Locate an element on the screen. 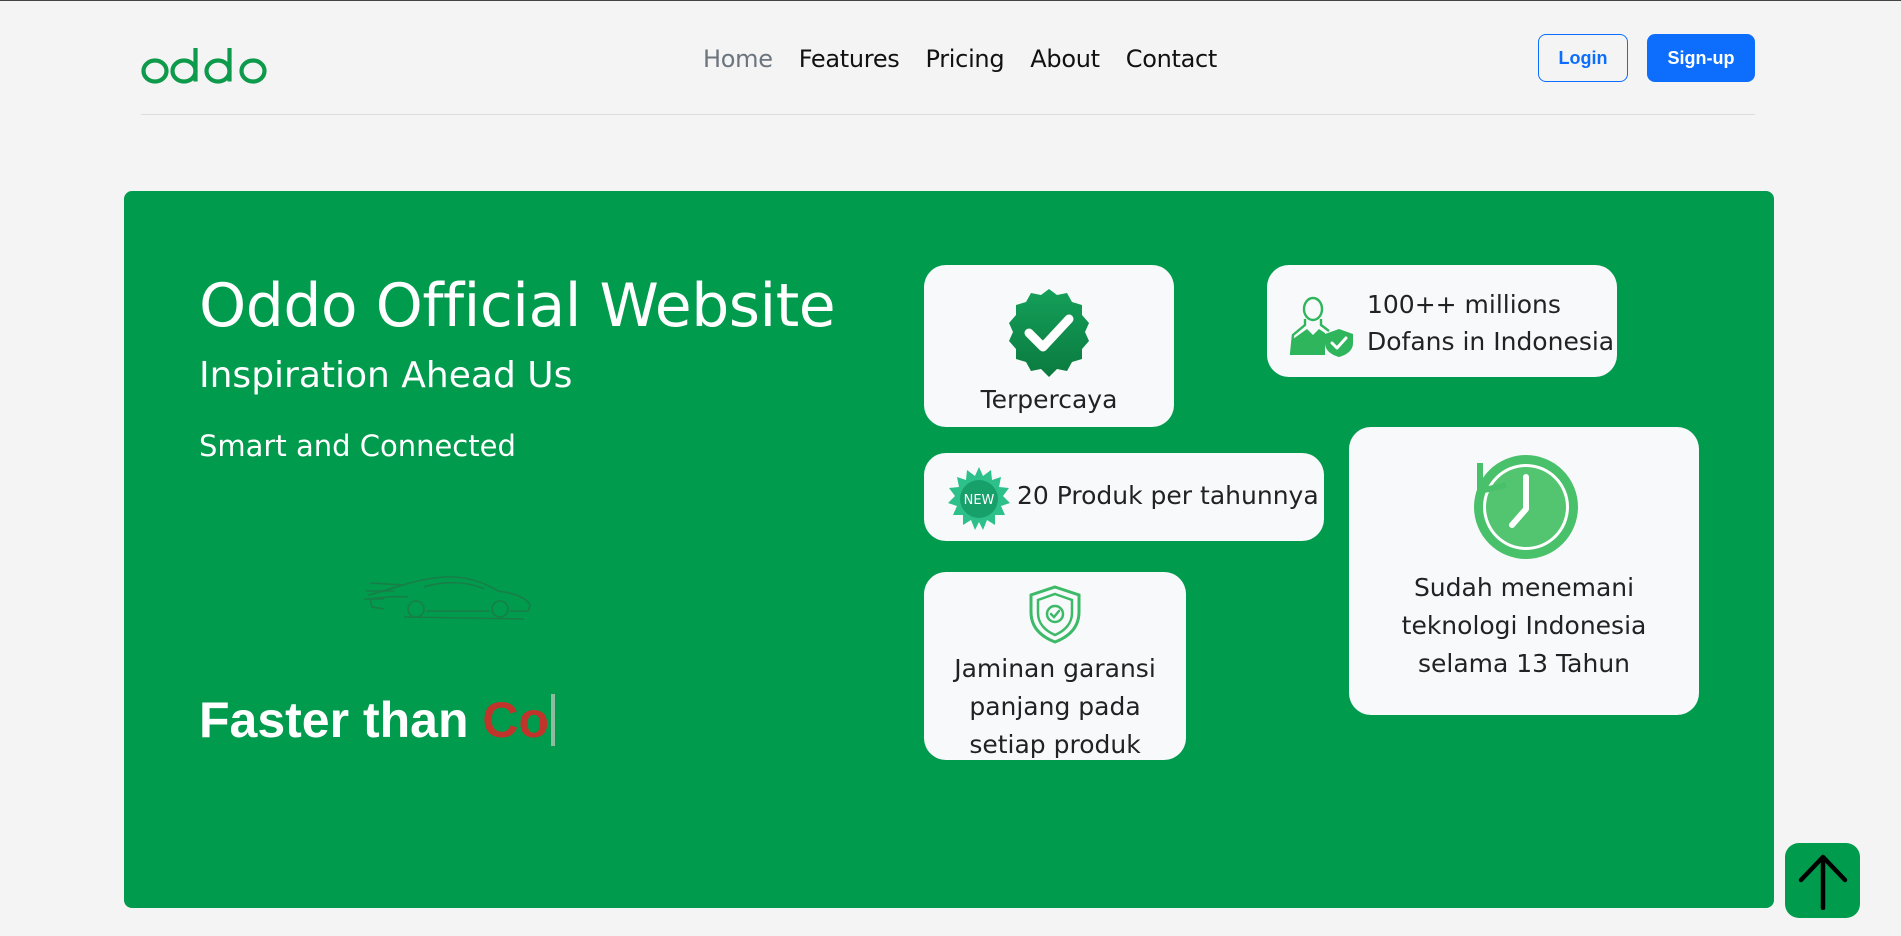  feature-card-products: NEW 20 Produk per tahunnya is located at coordinates (1124, 497).